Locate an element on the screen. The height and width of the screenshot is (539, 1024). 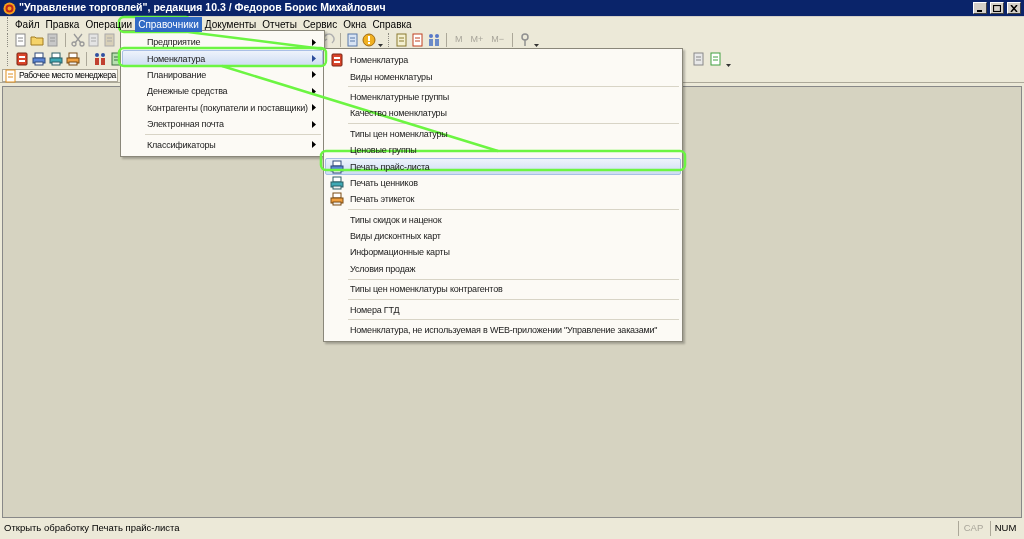
menu-item: Типы цен номенклатуры is located at coordinates (503, 133).